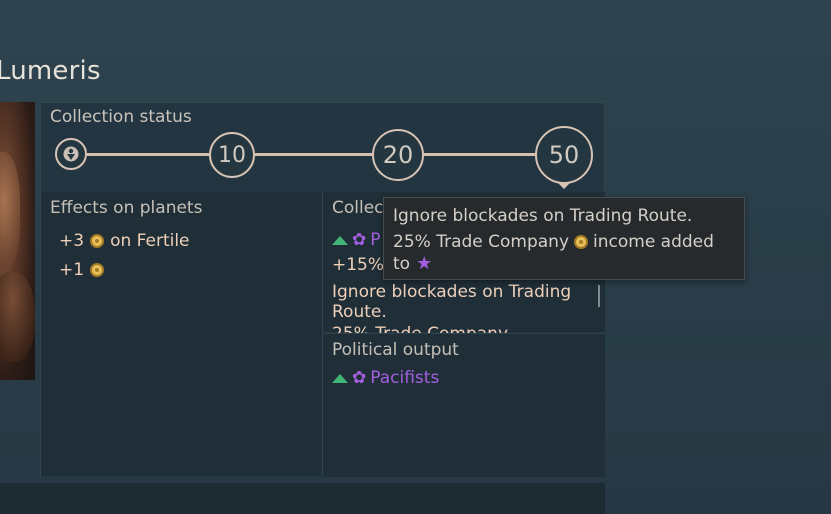  Describe the element at coordinates (72, 270) in the screenshot. I see `effect-amount: +1` at that location.